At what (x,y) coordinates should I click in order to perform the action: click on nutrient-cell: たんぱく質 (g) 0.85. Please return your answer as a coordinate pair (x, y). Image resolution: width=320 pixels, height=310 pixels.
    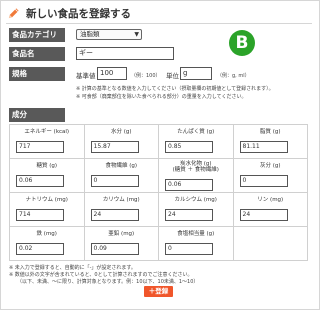
    Looking at the image, I should click on (196, 142).